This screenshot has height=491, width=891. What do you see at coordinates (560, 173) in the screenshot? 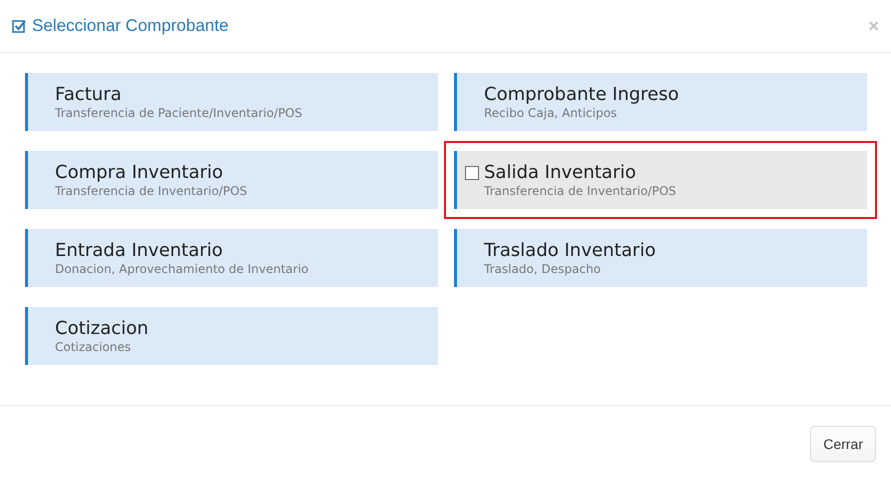
I see `option-title: Salida Inventario` at bounding box center [560, 173].